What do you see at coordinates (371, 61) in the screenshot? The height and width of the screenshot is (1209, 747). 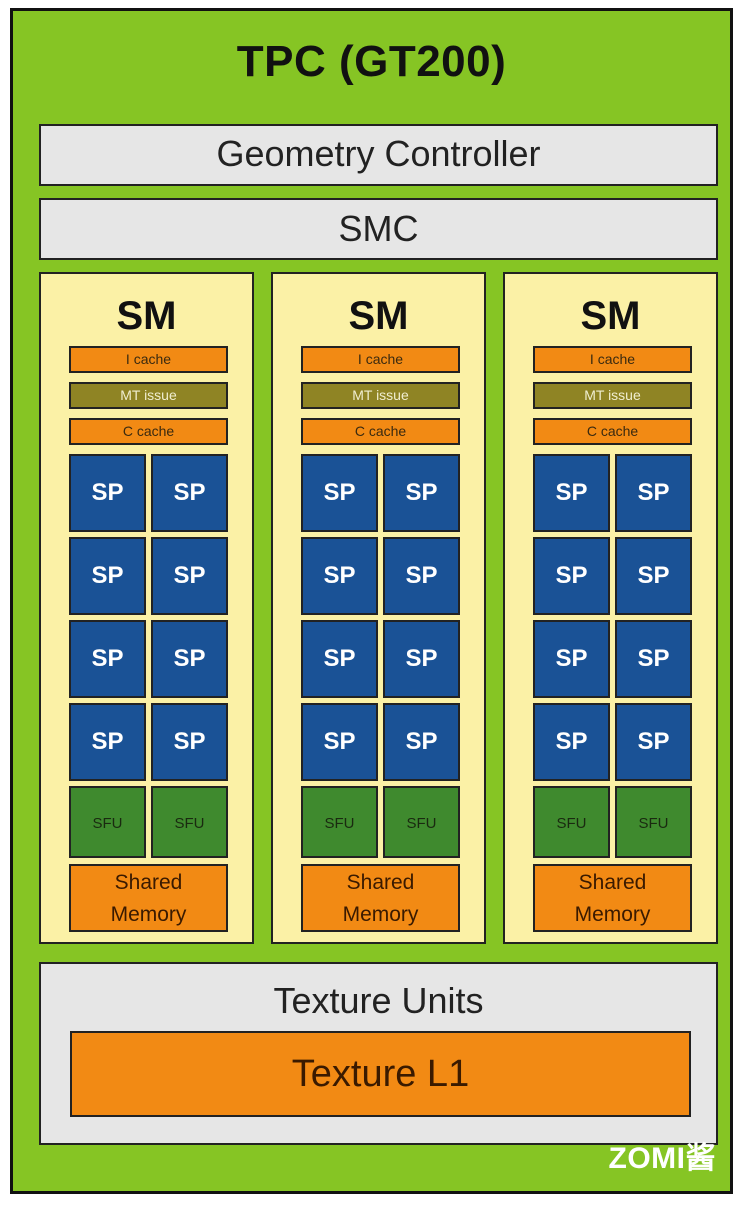 I see `tpc-title: TPC (GT200)` at bounding box center [371, 61].